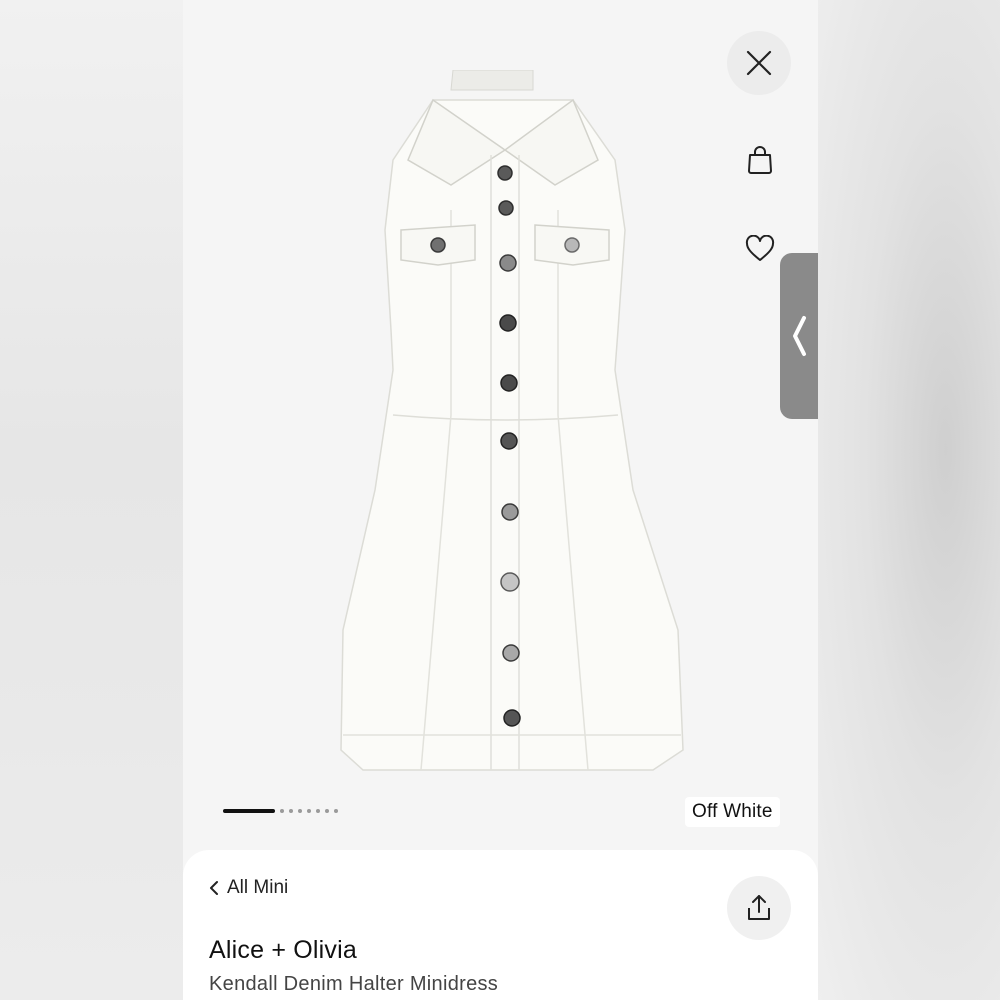 The width and height of the screenshot is (1000, 1000). What do you see at coordinates (354, 984) in the screenshot?
I see `product-title: Kendall Denim Halter Minidress` at bounding box center [354, 984].